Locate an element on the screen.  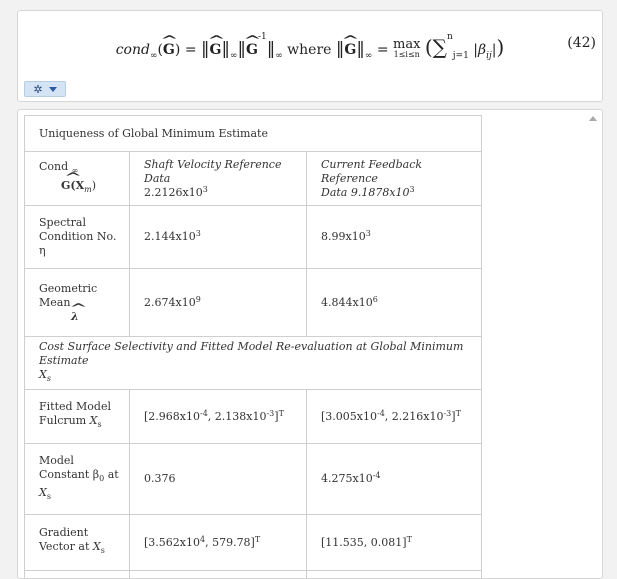
beta-symbol: β is located at coordinates (482, 50).